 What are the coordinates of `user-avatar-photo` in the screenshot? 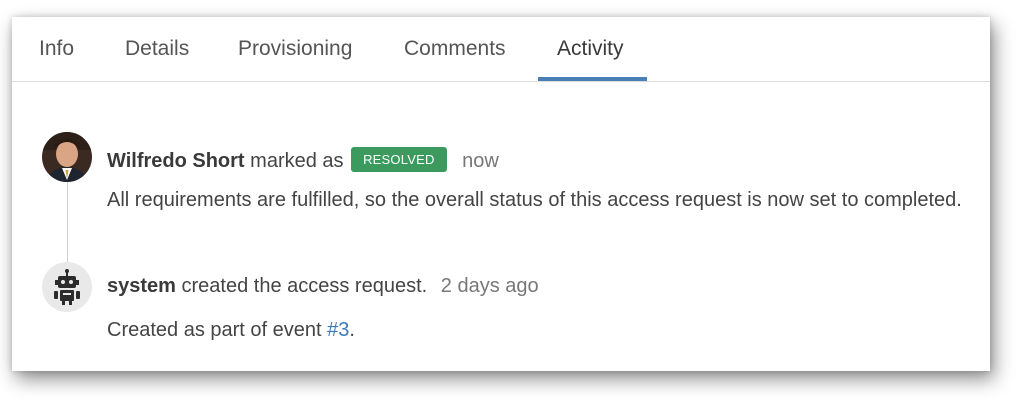 It's located at (67, 157).